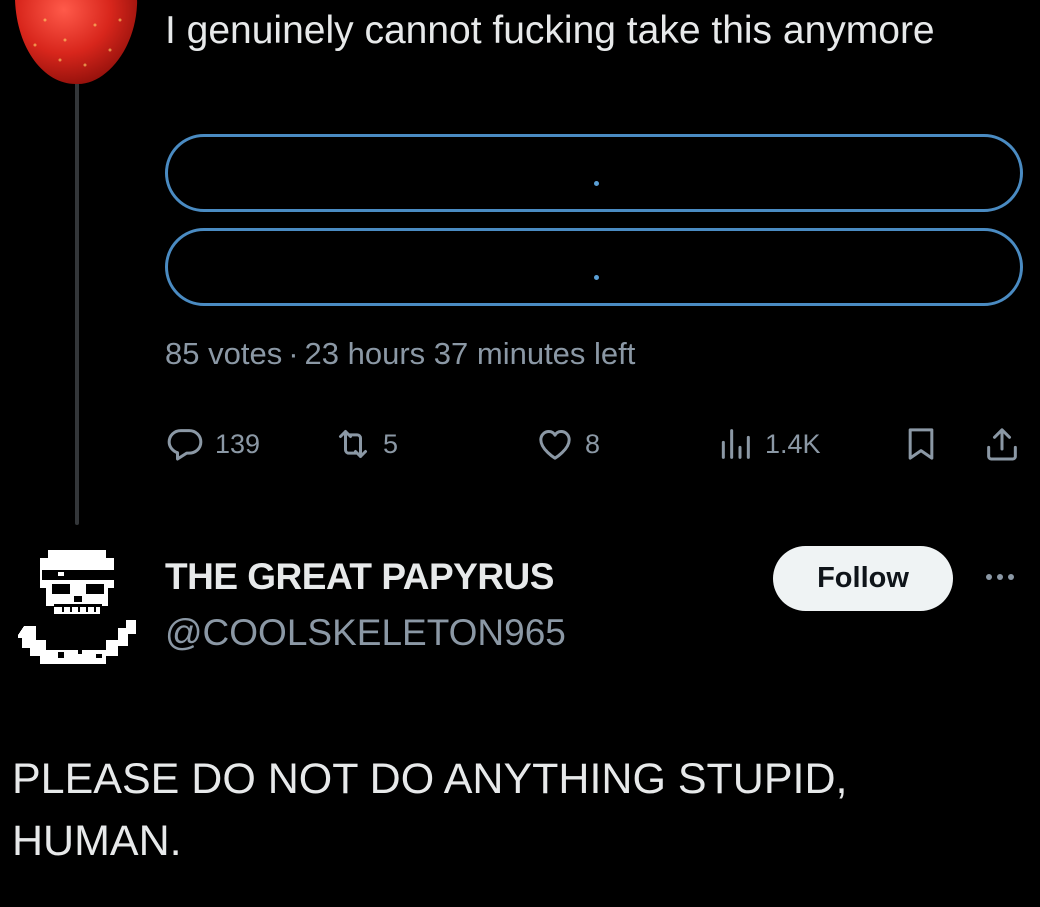 Image resolution: width=1040 pixels, height=907 pixels. Describe the element at coordinates (430, 810) in the screenshot. I see `reply-tweet-text: PLEASE DO NOT DO ANYTHING STUPID, HUMAN.` at that location.